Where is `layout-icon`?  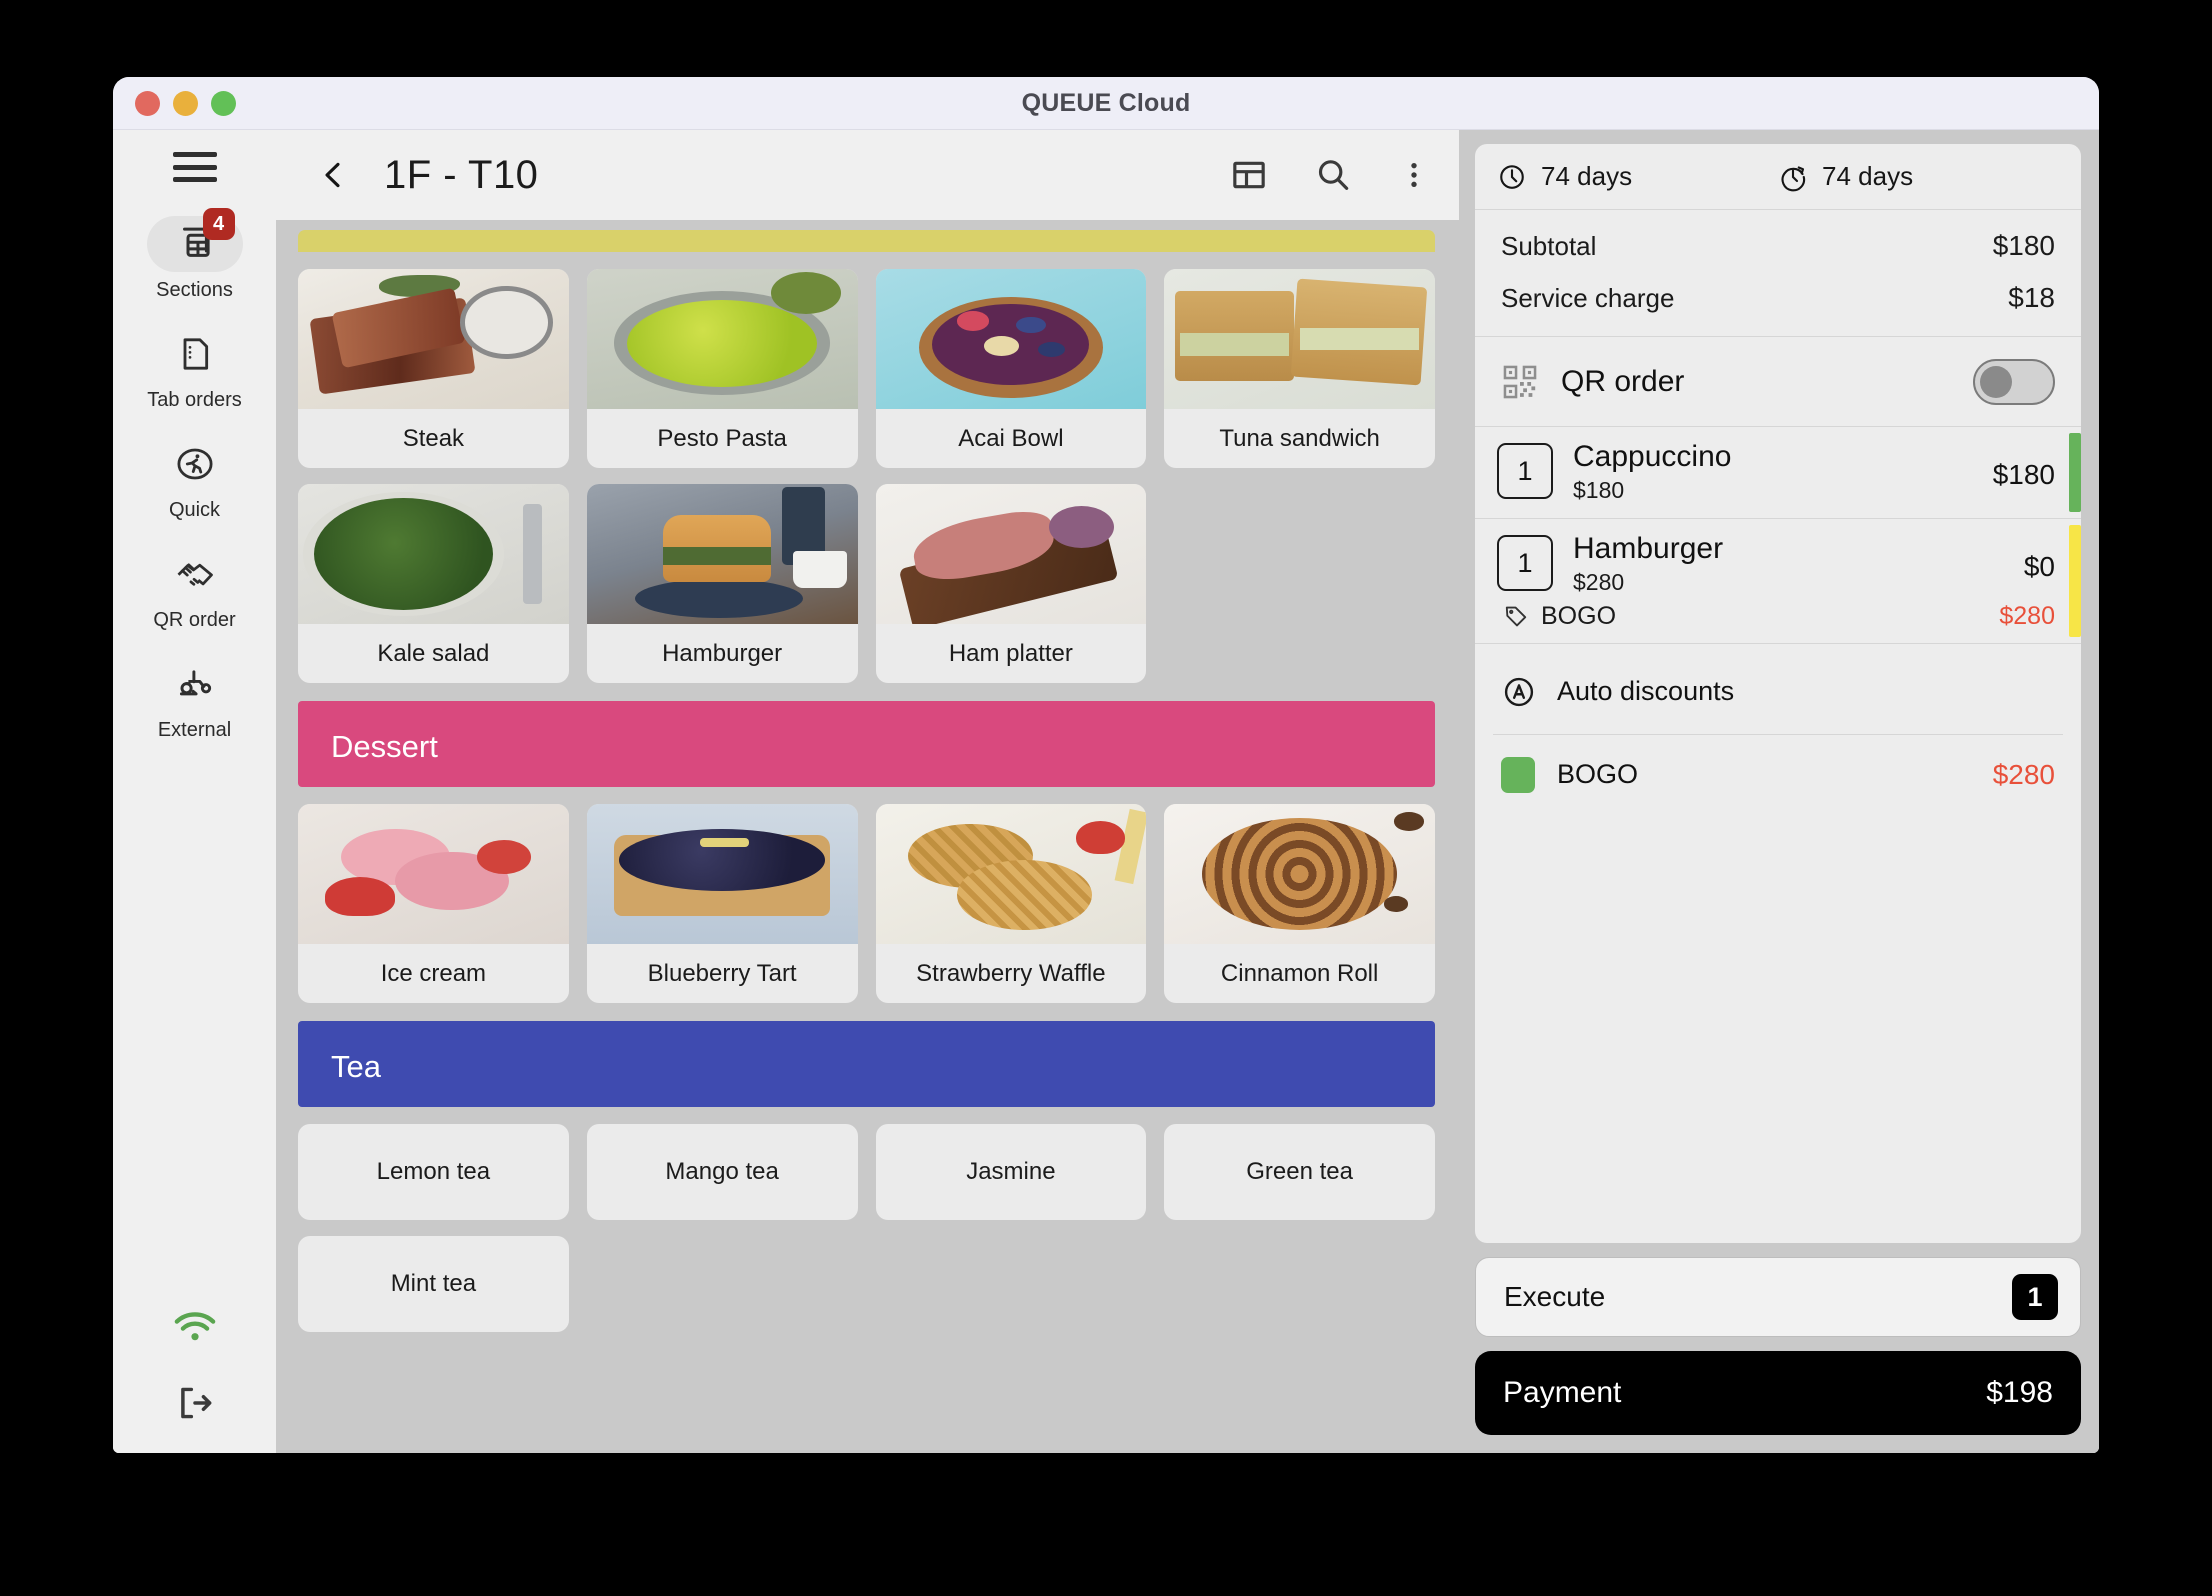
layout-icon is located at coordinates (1249, 175).